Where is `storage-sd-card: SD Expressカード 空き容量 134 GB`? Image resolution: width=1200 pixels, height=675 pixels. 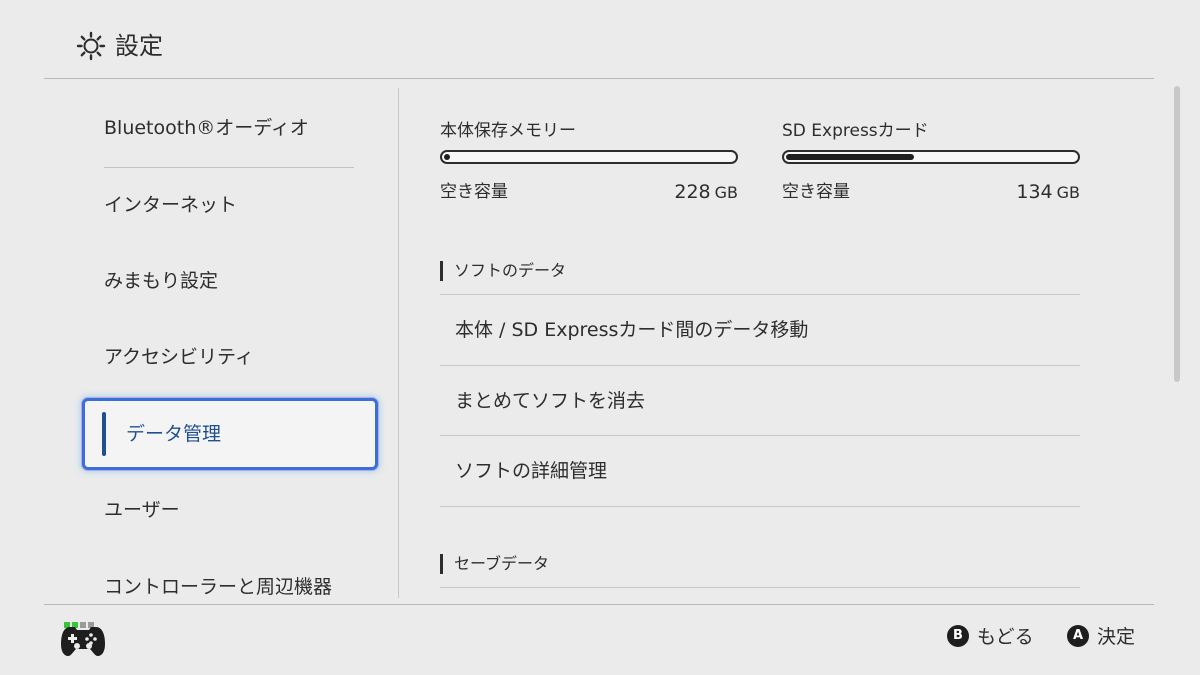
storage-sd-card: SD Expressカード 空き容量 134 GB is located at coordinates (932, 162).